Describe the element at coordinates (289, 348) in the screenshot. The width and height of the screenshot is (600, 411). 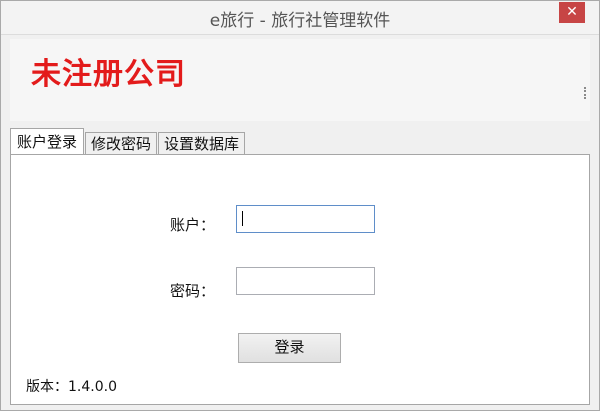
I see `login-button: 登录` at that location.